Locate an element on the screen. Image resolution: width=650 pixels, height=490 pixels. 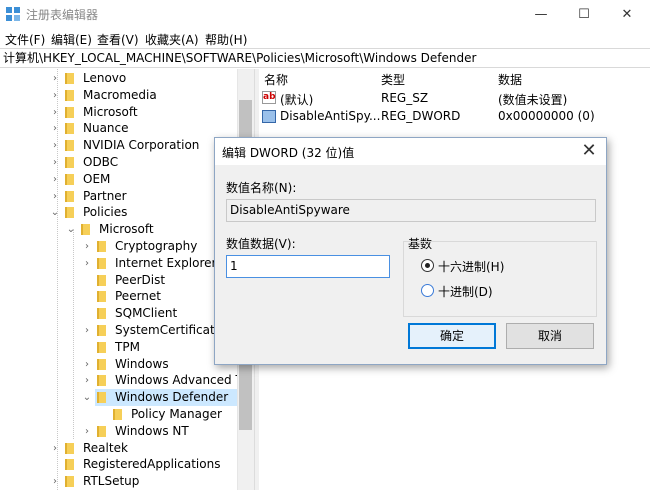
tree-node: Policy Manager is located at coordinates (182, 414).